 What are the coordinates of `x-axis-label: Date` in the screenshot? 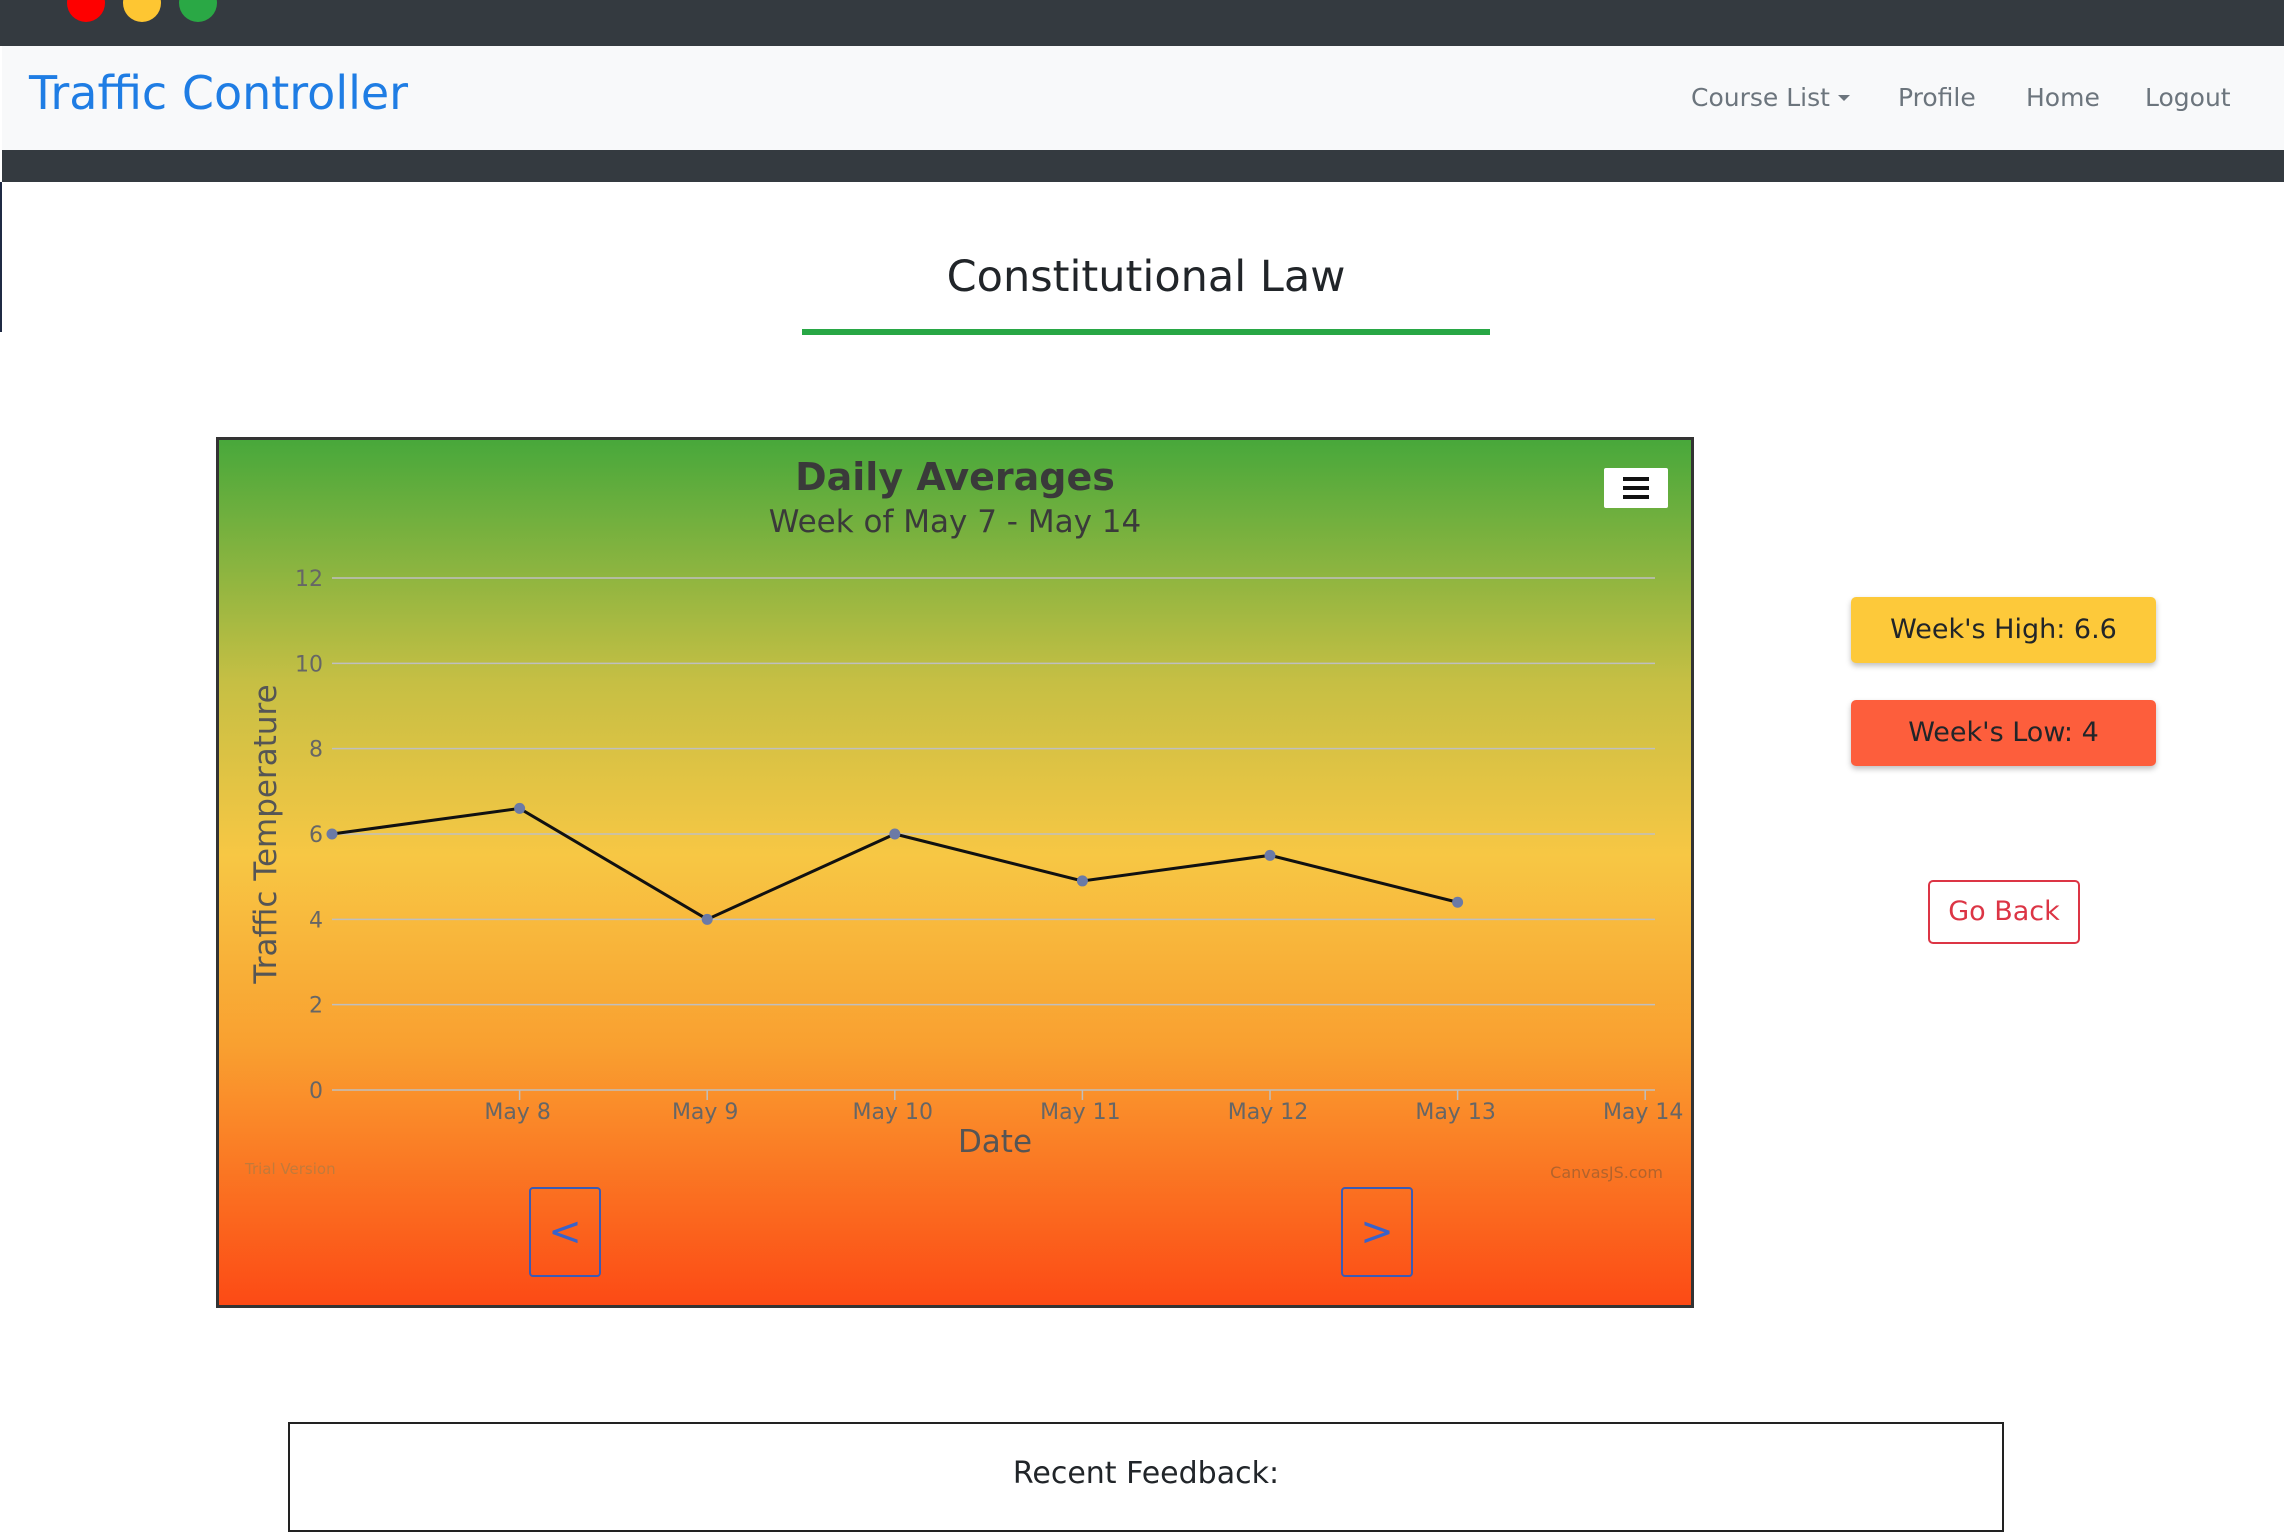 It's located at (995, 1142).